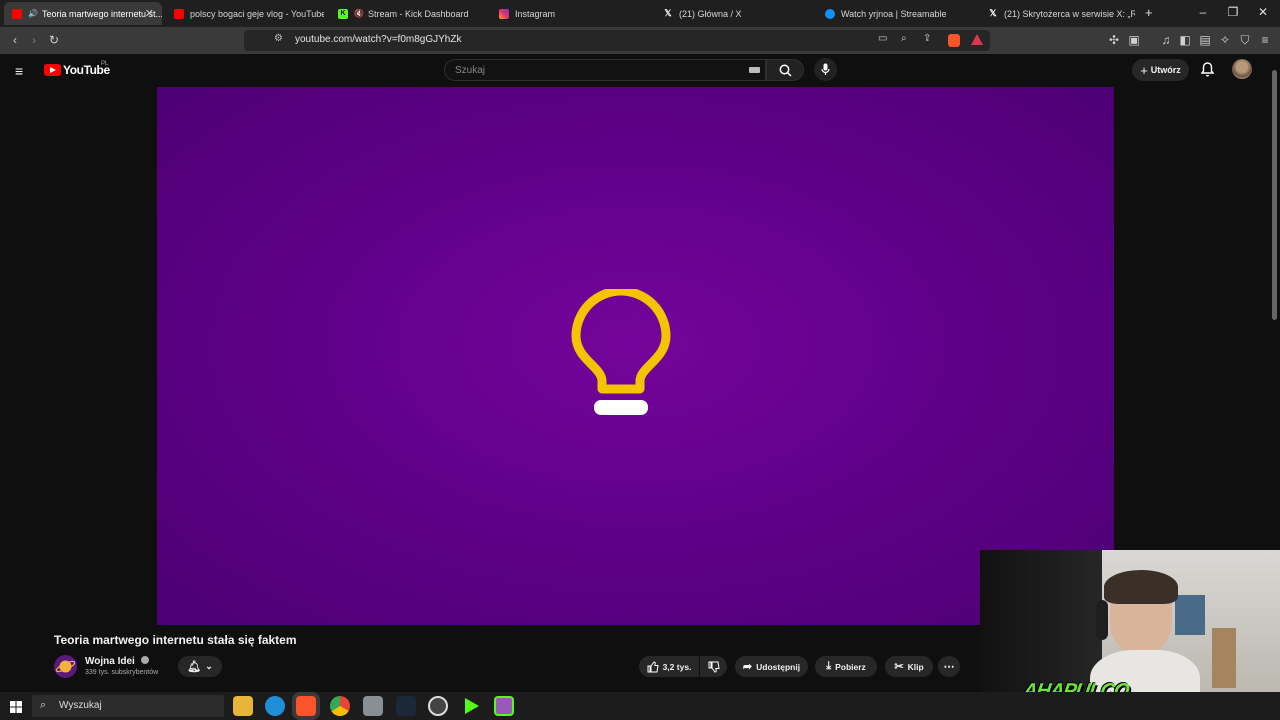 This screenshot has height=720, width=1280. I want to click on obs-icon, so click(438, 706).